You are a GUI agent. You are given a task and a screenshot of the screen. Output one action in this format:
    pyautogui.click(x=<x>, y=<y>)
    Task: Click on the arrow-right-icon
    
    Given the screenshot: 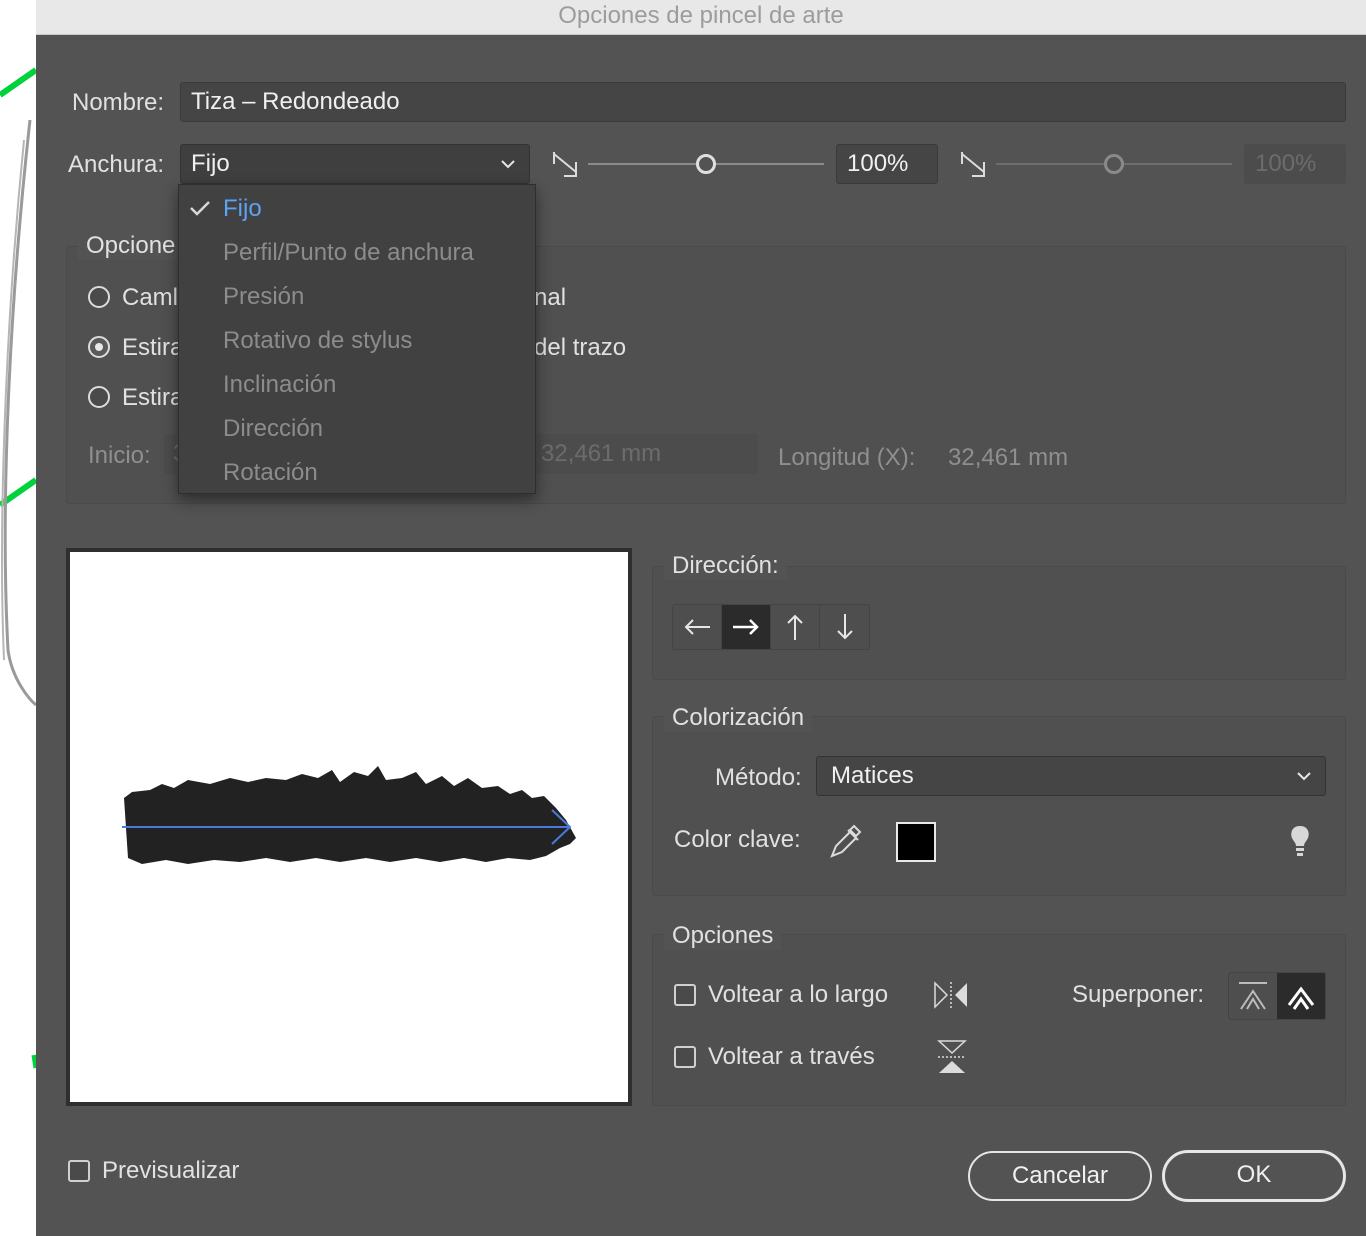 What is the action you would take?
    pyautogui.click(x=746, y=627)
    